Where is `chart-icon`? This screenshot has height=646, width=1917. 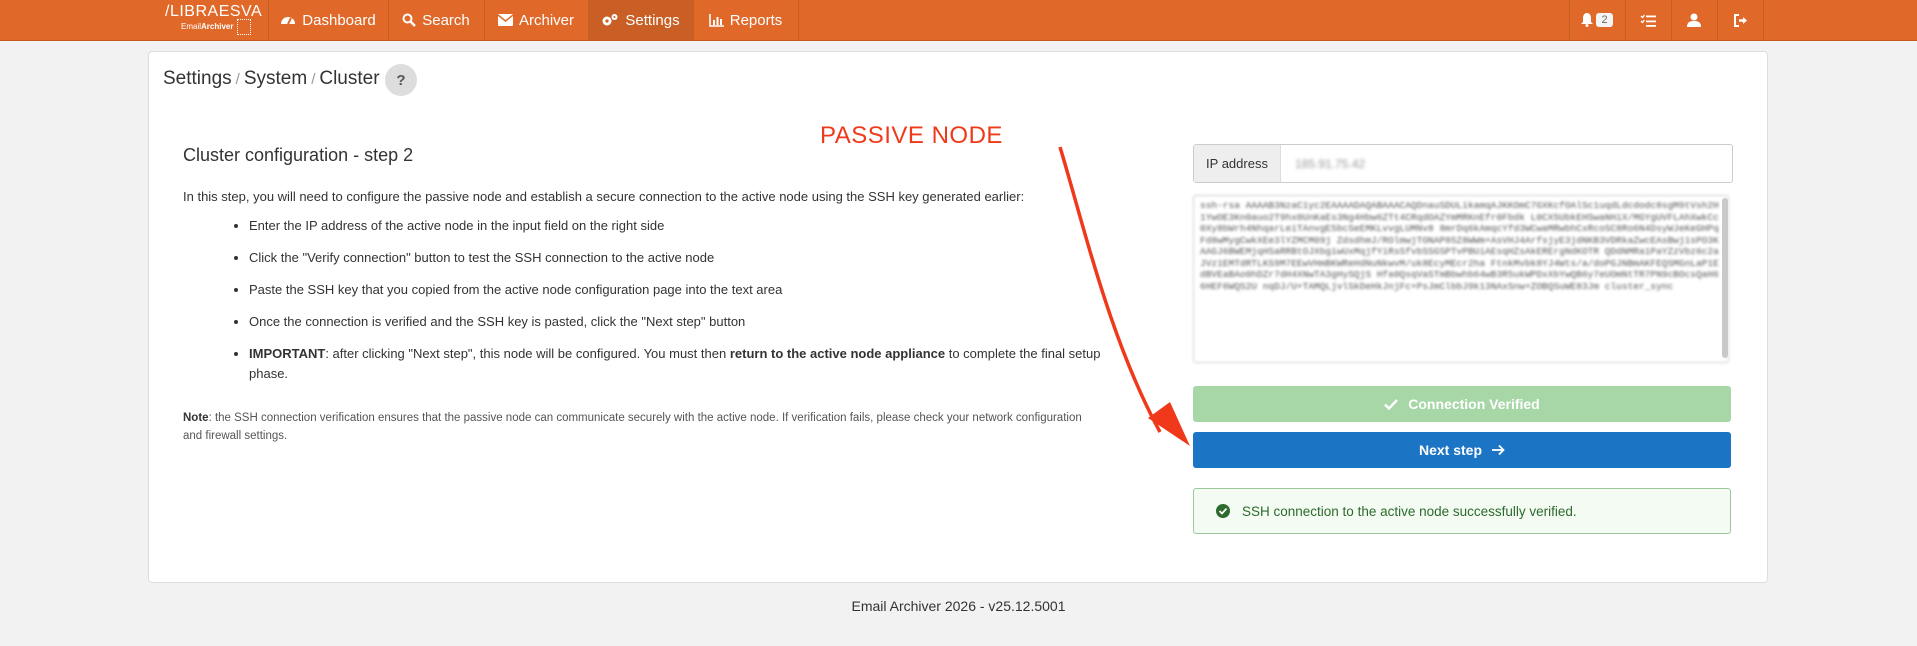 chart-icon is located at coordinates (716, 20).